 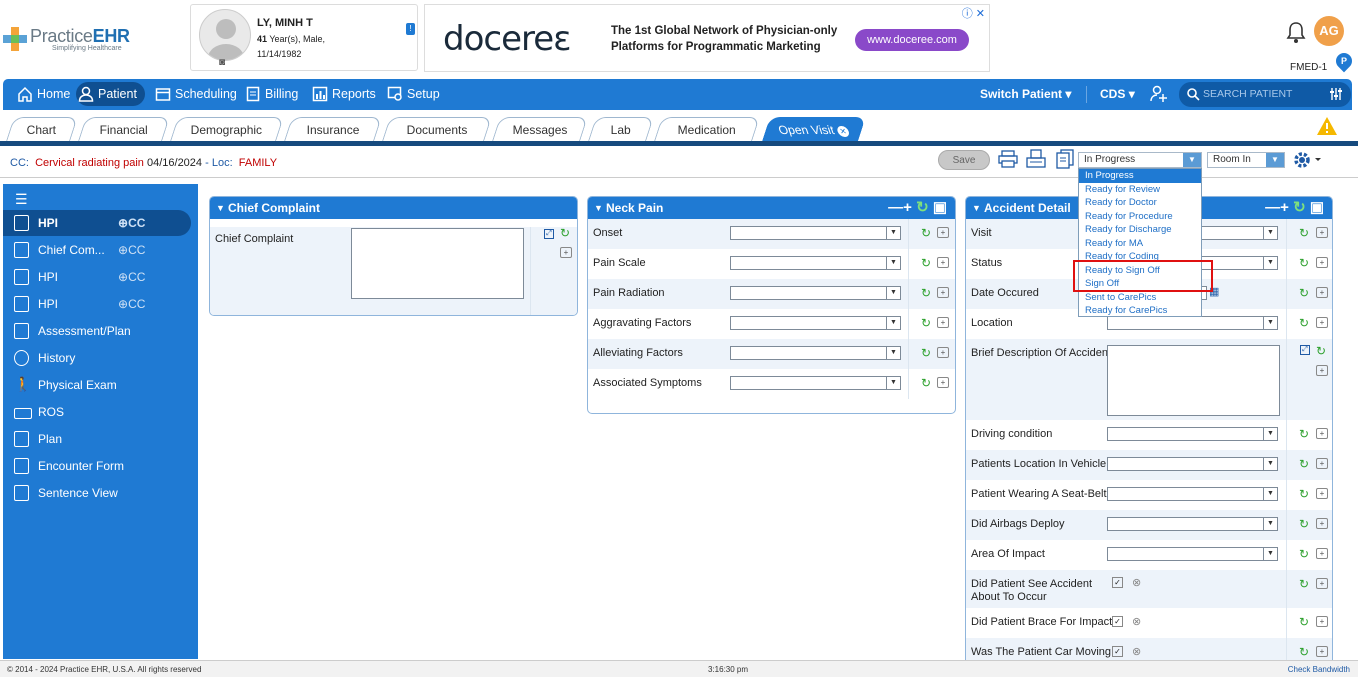 What do you see at coordinates (110, 94) in the screenshot?
I see `nav-patient: Patient` at bounding box center [110, 94].